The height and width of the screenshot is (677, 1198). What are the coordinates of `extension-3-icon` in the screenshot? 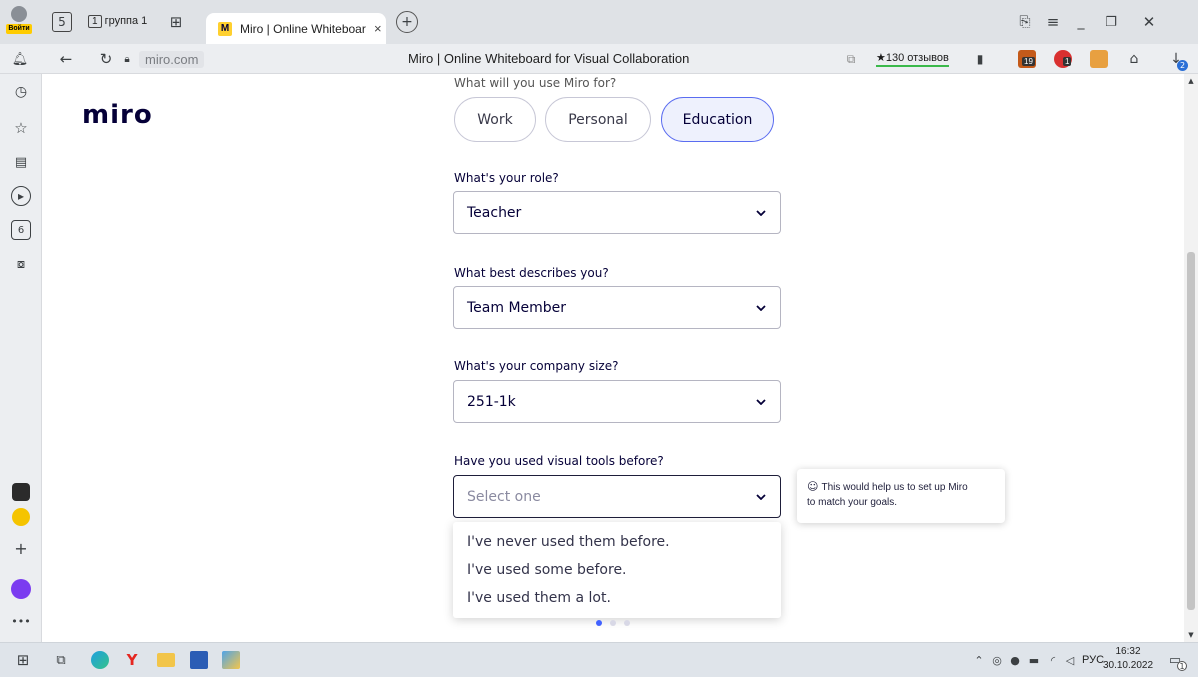 It's located at (1099, 59).